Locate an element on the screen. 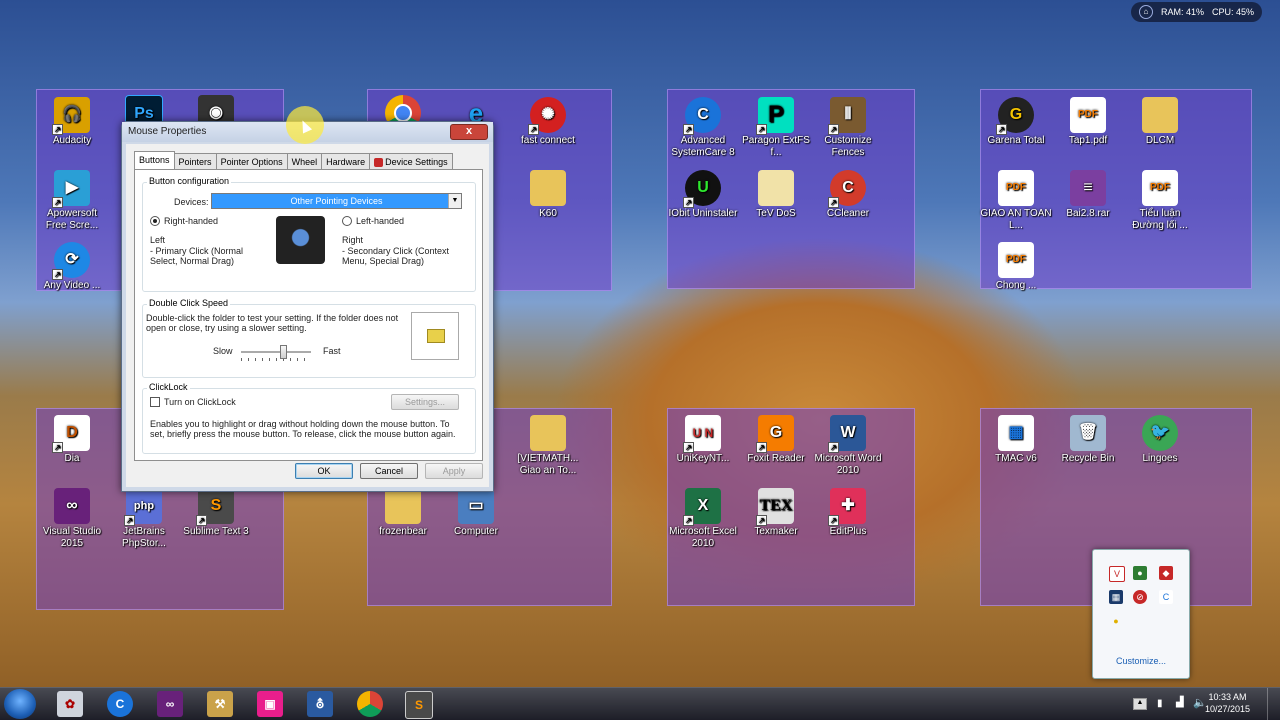 The height and width of the screenshot is (720, 1280). tmac-icon: ▦ is located at coordinates (1016, 433).